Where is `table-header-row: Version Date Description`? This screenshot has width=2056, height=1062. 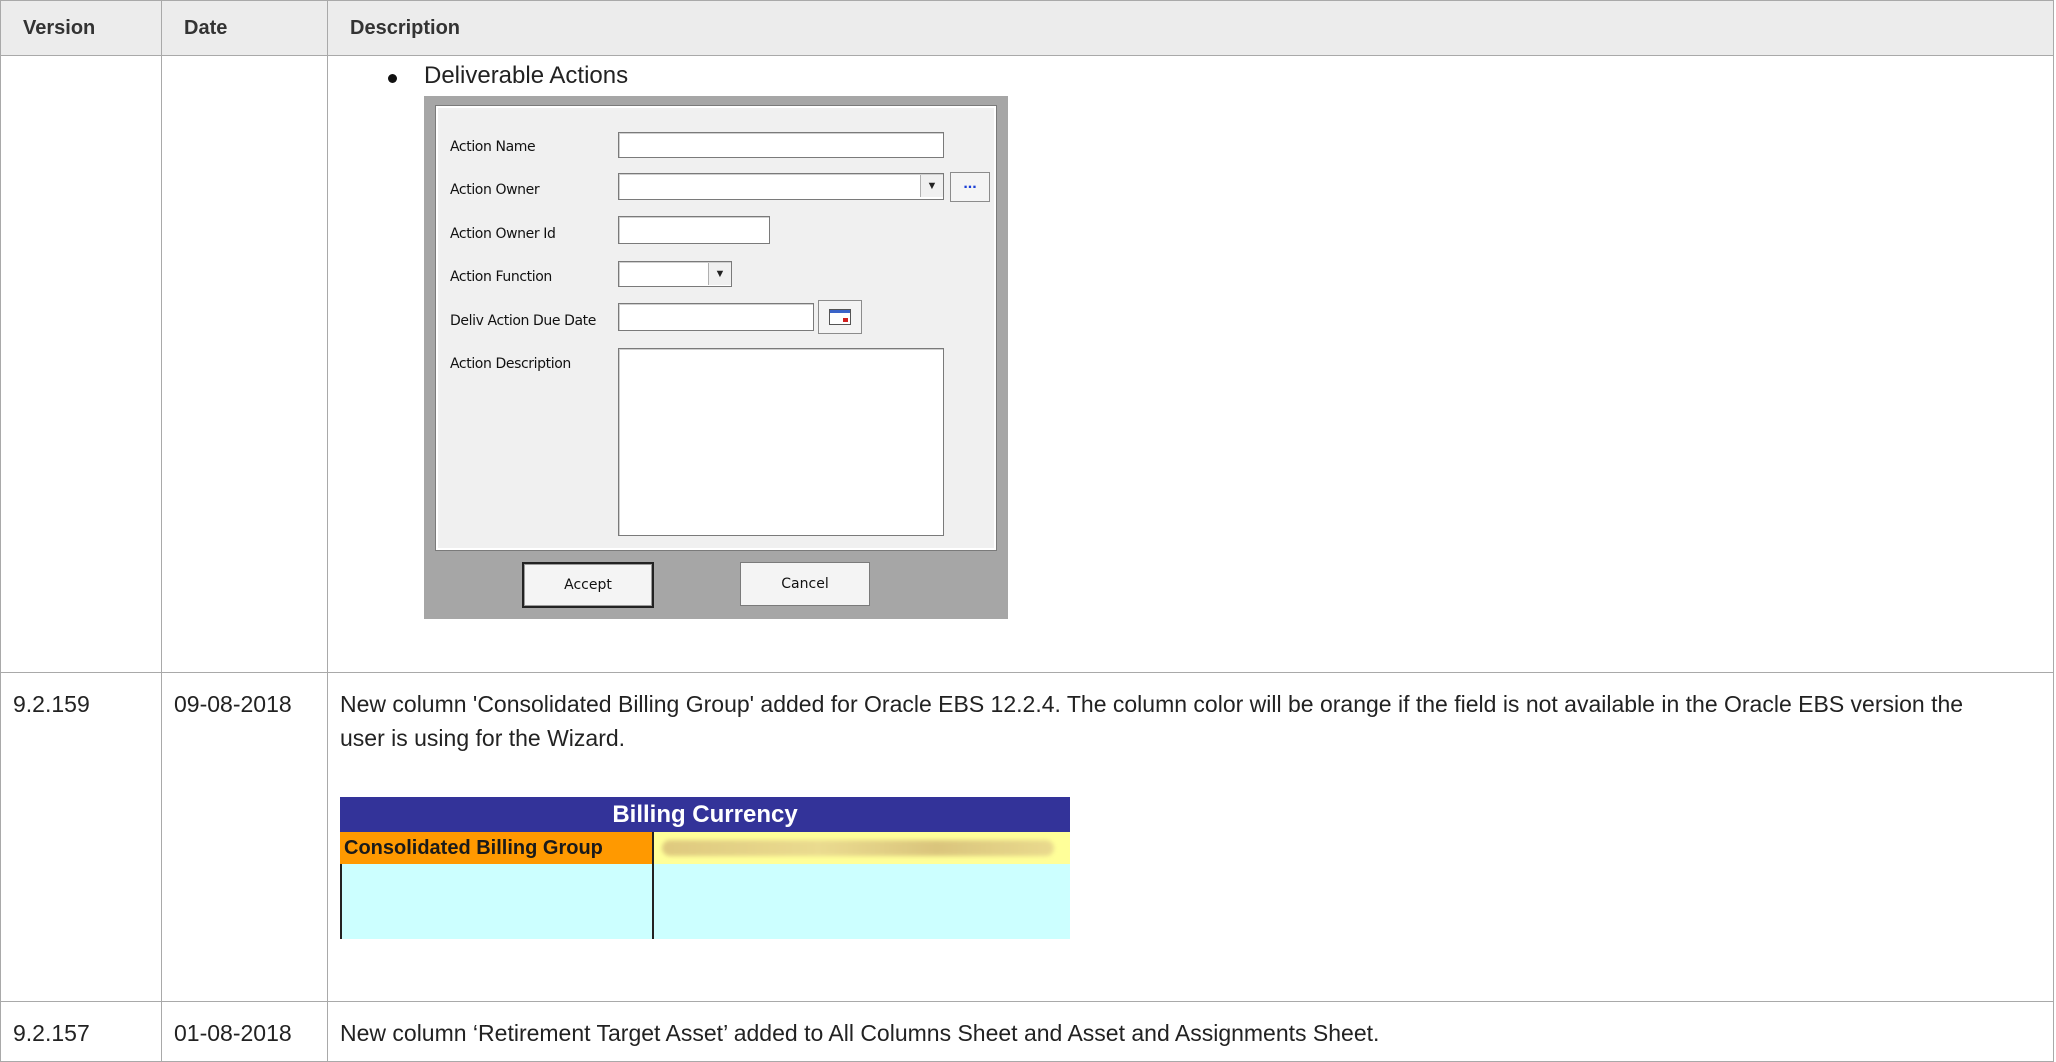
table-header-row: Version Date Description is located at coordinates (1027, 28).